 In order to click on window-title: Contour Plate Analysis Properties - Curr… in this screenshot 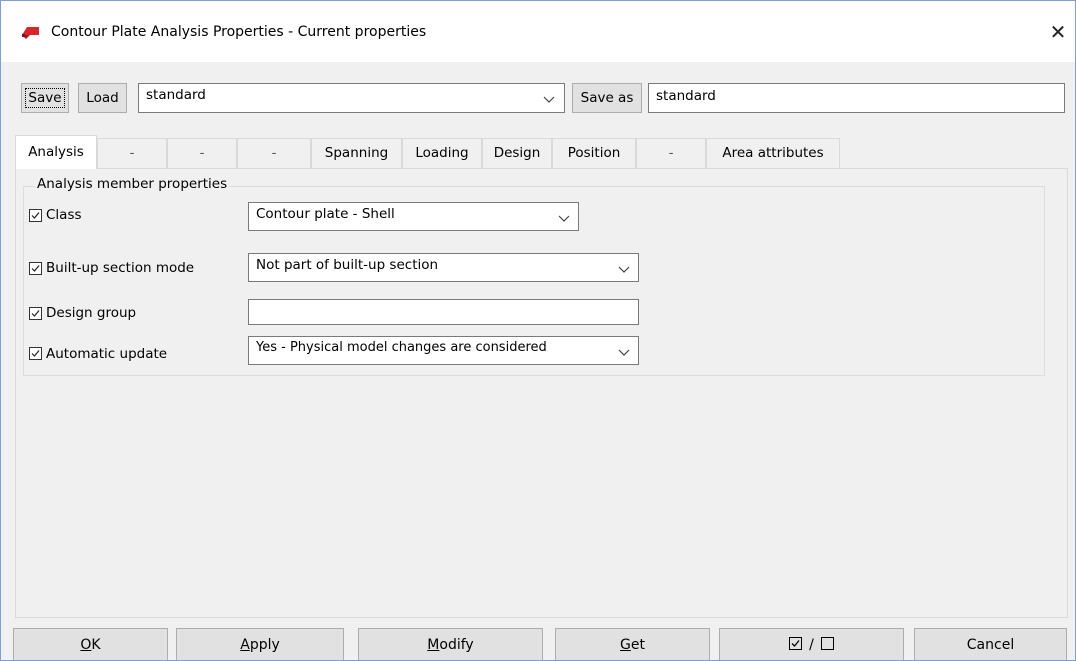, I will do `click(239, 32)`.